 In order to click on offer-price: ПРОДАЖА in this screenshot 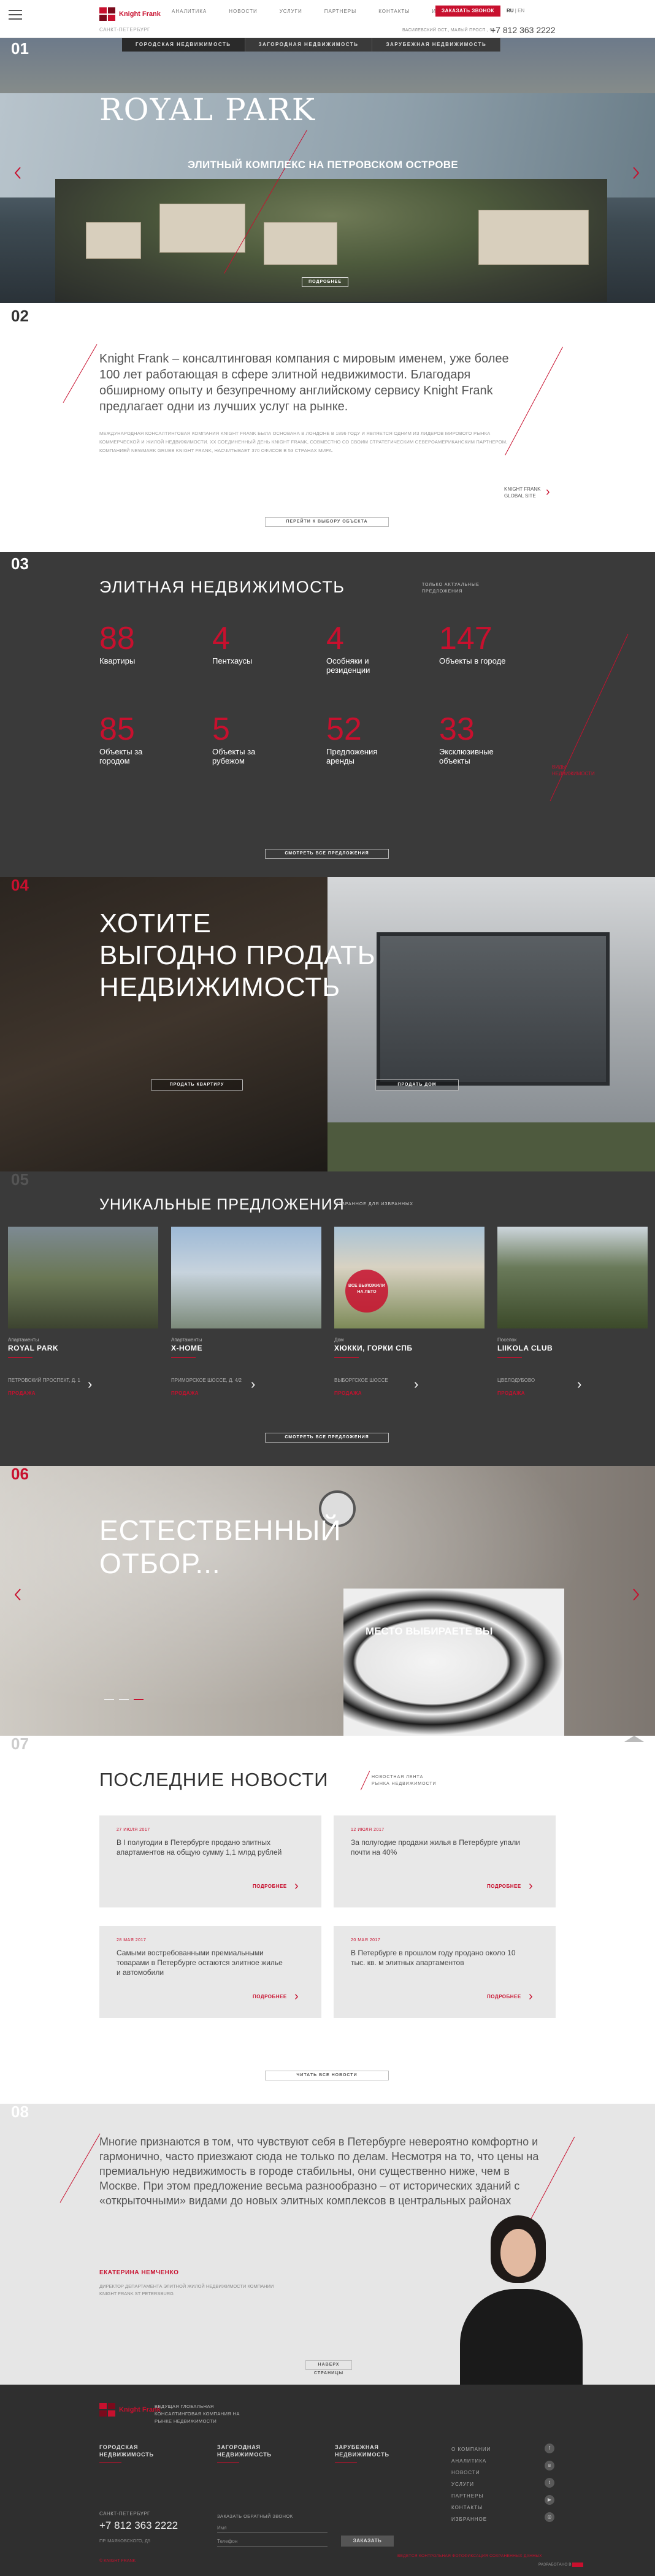, I will do `click(185, 1393)`.